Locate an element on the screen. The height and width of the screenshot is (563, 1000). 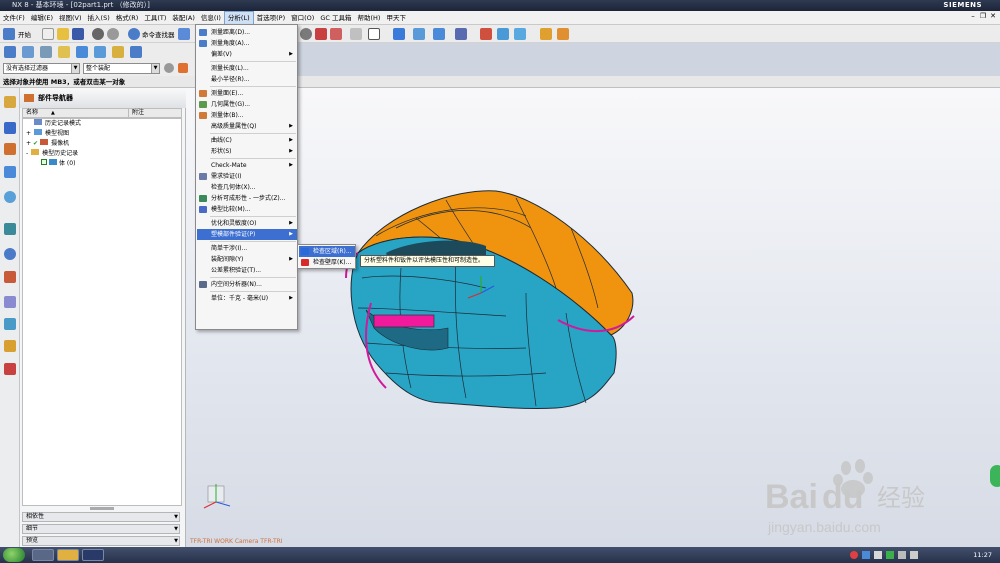
part-navigator-icon is located at coordinates (10, 149).